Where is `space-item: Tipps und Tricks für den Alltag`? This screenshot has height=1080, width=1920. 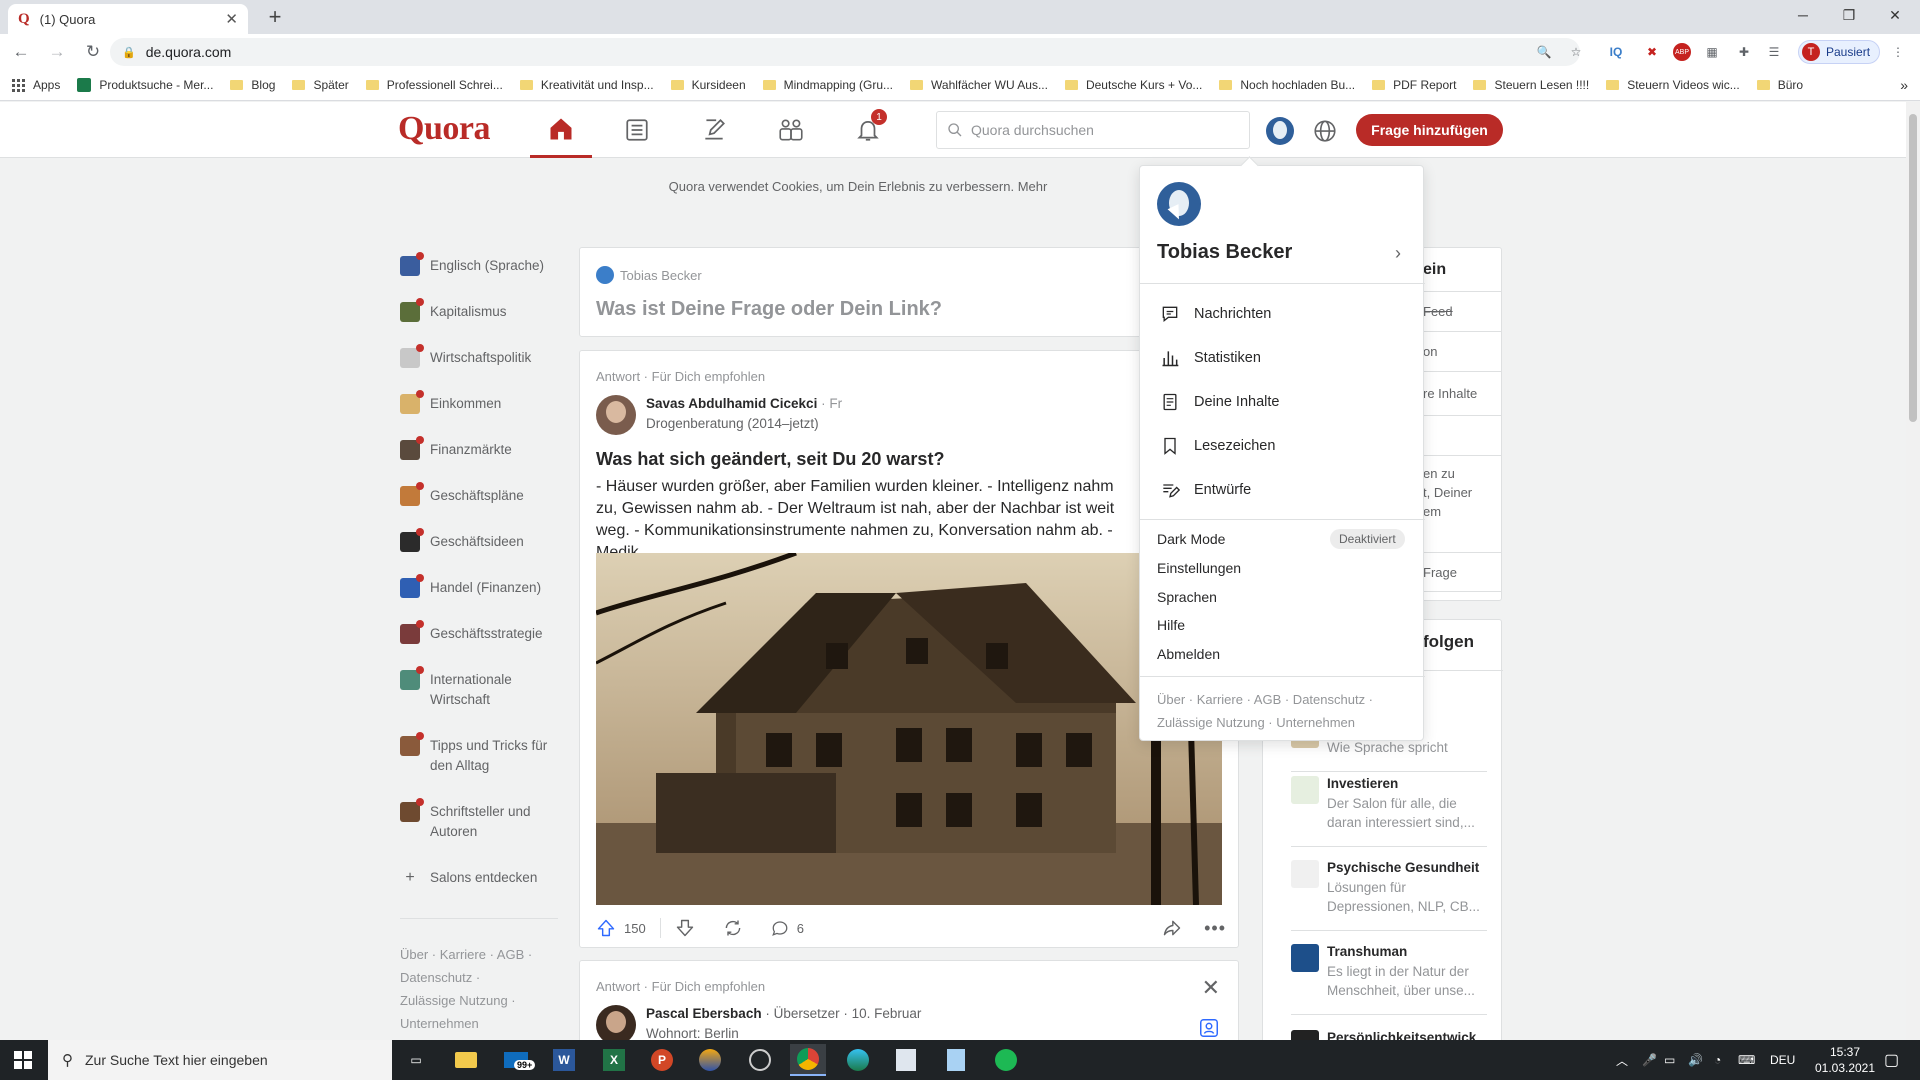
space-item: Tipps und Tricks für den Alltag is located at coordinates (479, 756).